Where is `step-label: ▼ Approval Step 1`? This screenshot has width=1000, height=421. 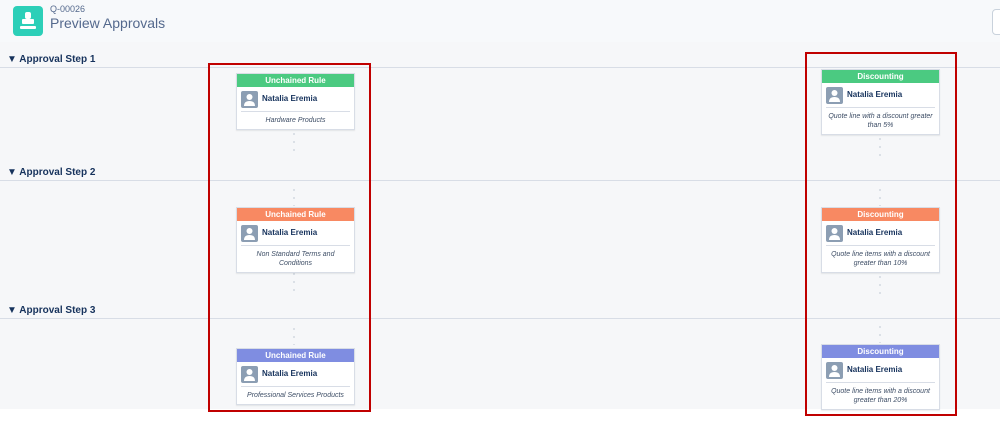
step-label: ▼ Approval Step 1 is located at coordinates (51, 59).